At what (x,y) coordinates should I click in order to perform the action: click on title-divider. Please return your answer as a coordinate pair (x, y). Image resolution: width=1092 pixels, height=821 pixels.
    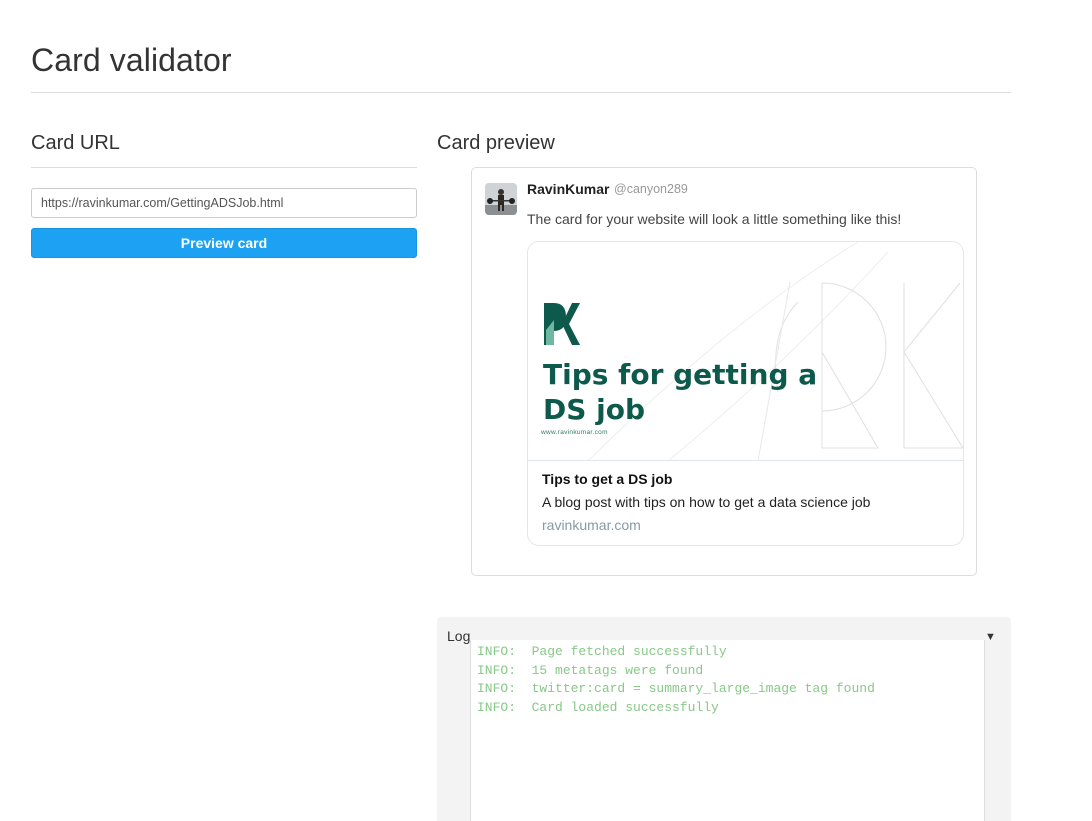
    Looking at the image, I should click on (521, 92).